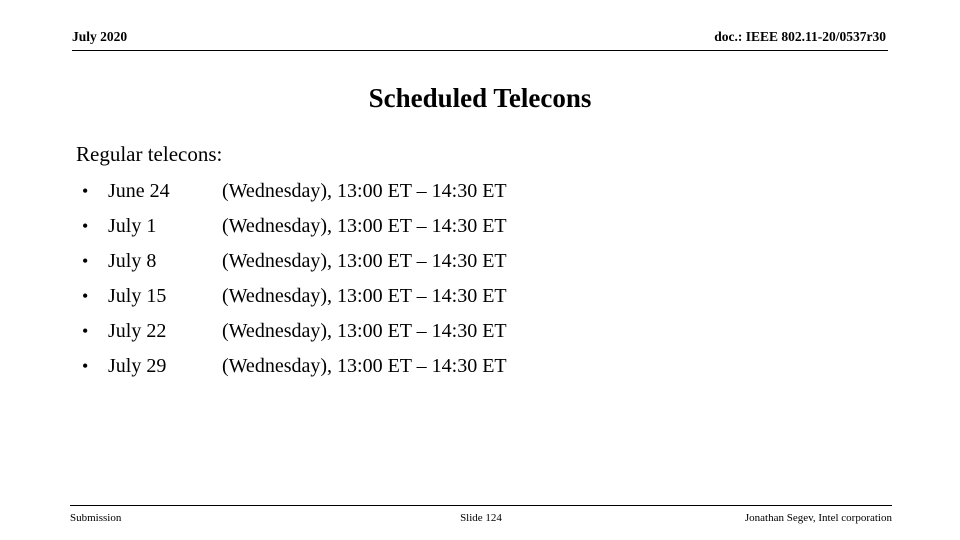 This screenshot has height=540, width=960. What do you see at coordinates (800, 36) in the screenshot?
I see `header-document-id: doc.: IEEE 802.11-20/0537r30` at bounding box center [800, 36].